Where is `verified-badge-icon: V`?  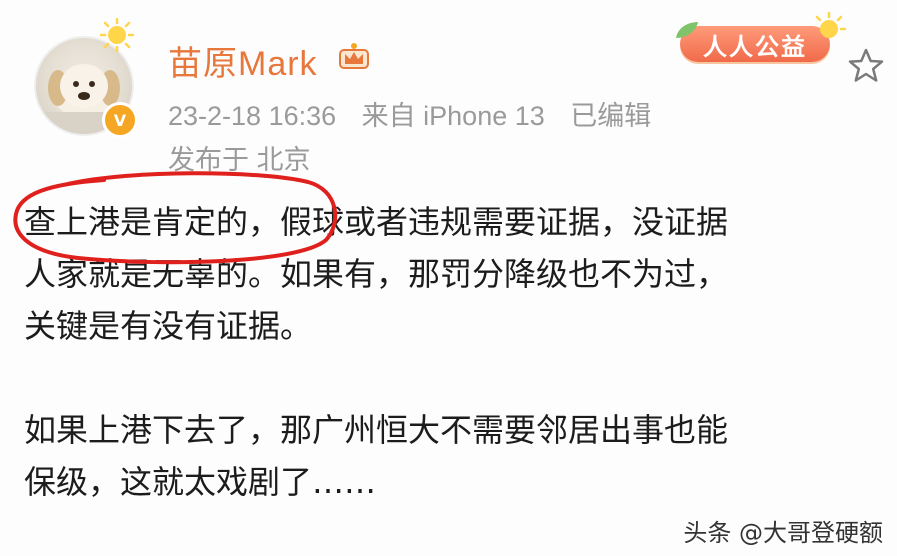 verified-badge-icon: V is located at coordinates (120, 120).